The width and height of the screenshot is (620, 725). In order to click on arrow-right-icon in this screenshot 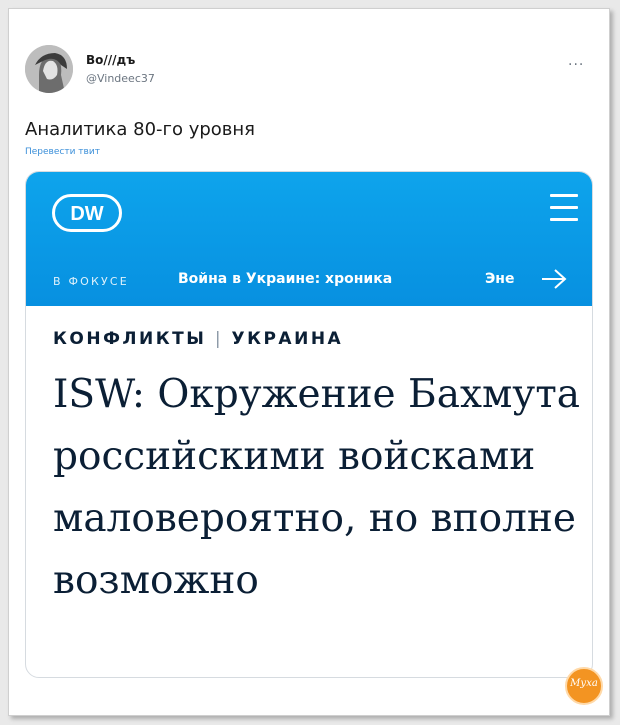, I will do `click(554, 279)`.